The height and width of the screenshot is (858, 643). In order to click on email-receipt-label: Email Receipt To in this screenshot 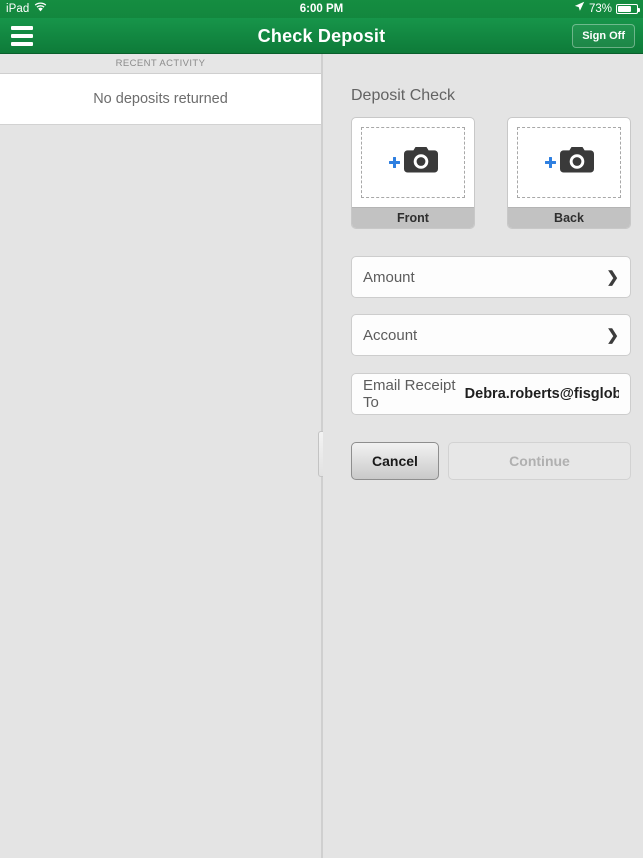, I will do `click(409, 394)`.